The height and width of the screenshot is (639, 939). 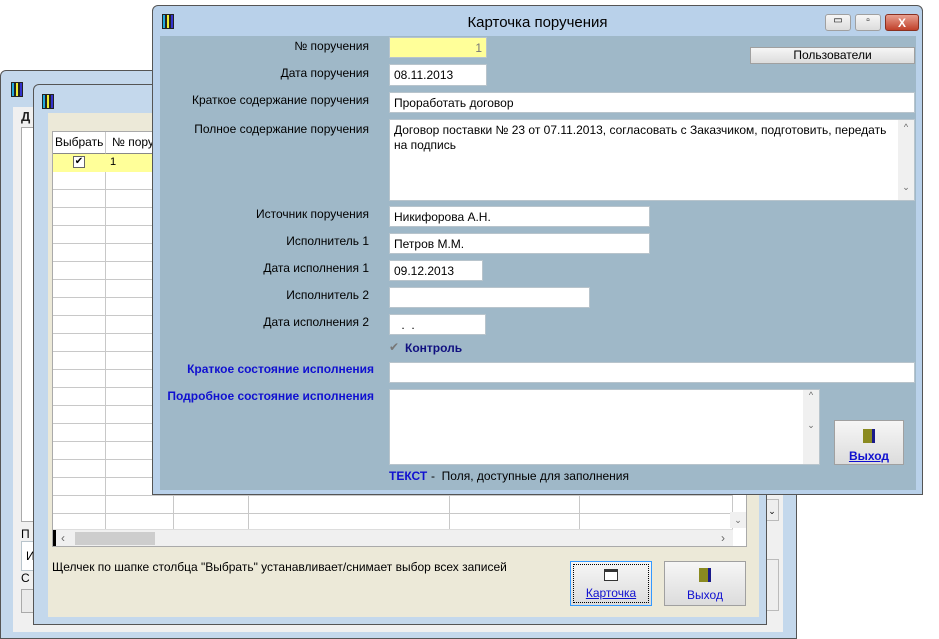 I want to click on card-exit-button: Выход, so click(x=869, y=442).